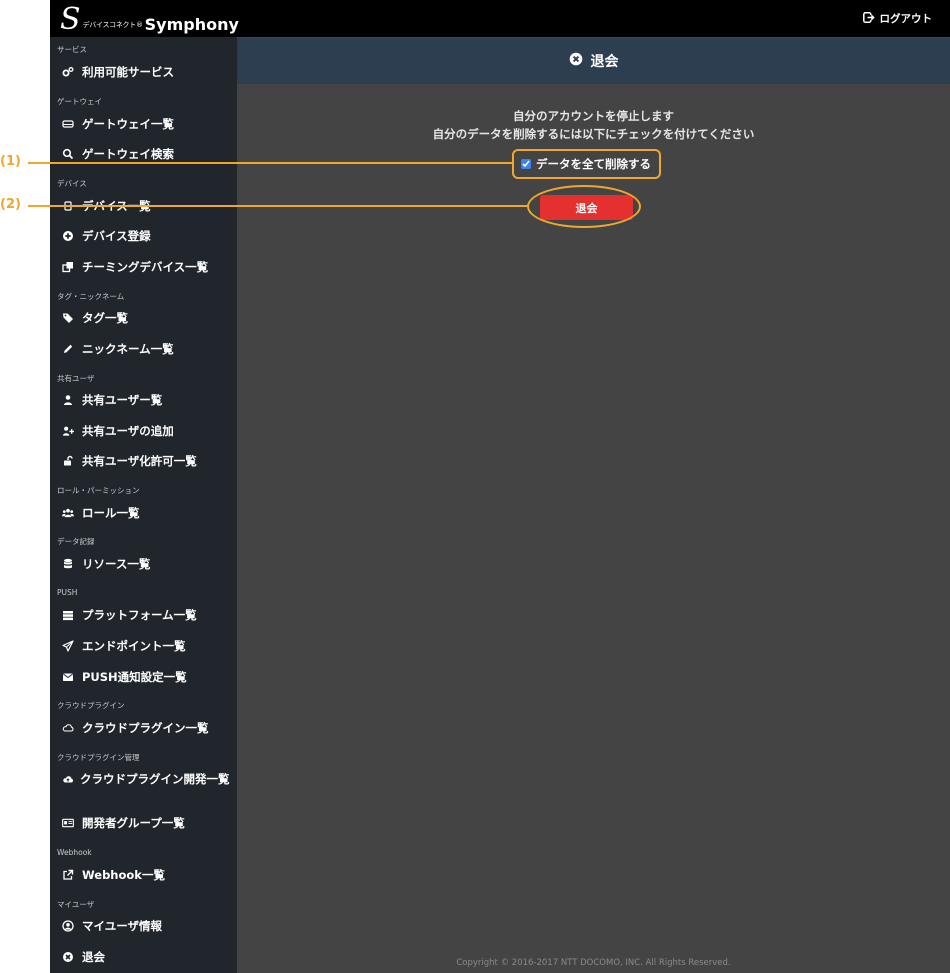 The height and width of the screenshot is (973, 950). Describe the element at coordinates (67, 592) in the screenshot. I see `section-title-push: PUSH` at that location.